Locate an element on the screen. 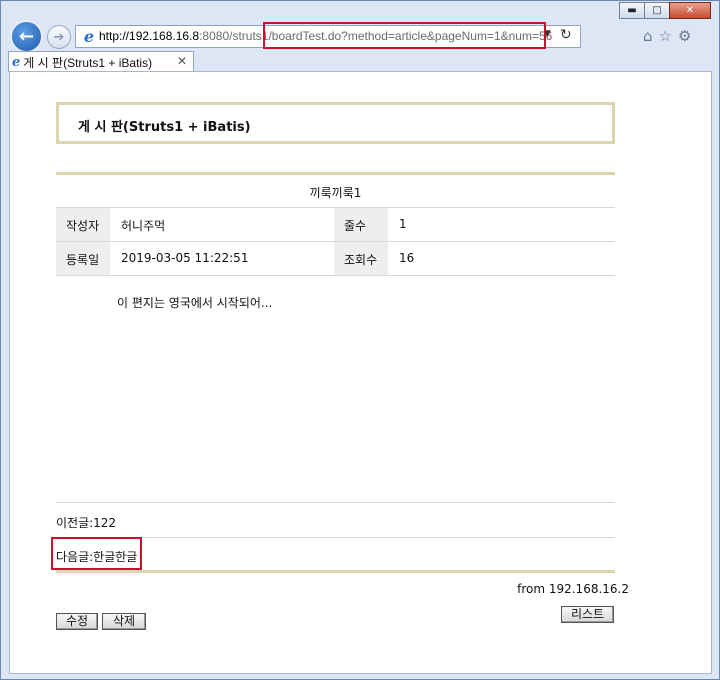 The image size is (720, 680). tab-title: 게 시 판(Struts1 + iBatis) is located at coordinates (88, 62).